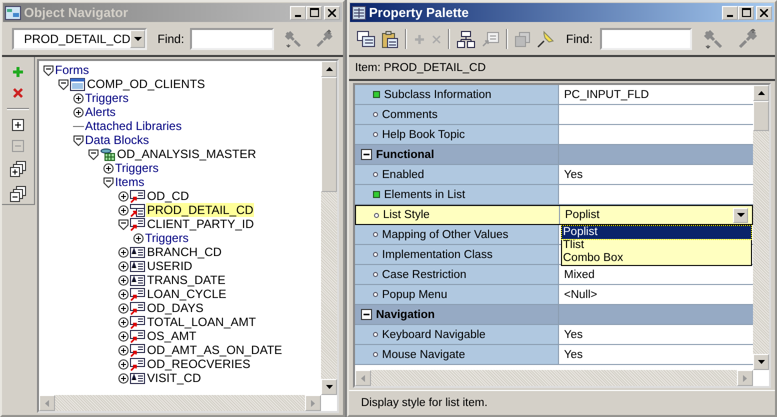  What do you see at coordinates (554, 335) in the screenshot?
I see `property-row: Keyboard Navigable Yes` at bounding box center [554, 335].